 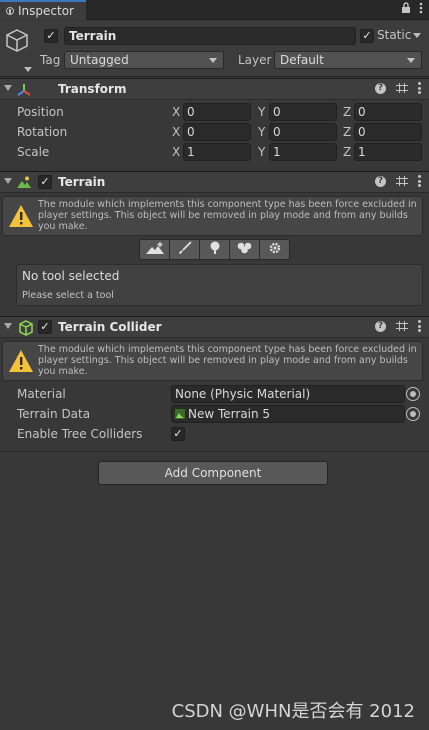 What do you see at coordinates (17, 40) in the screenshot?
I see `gameobject-icon` at bounding box center [17, 40].